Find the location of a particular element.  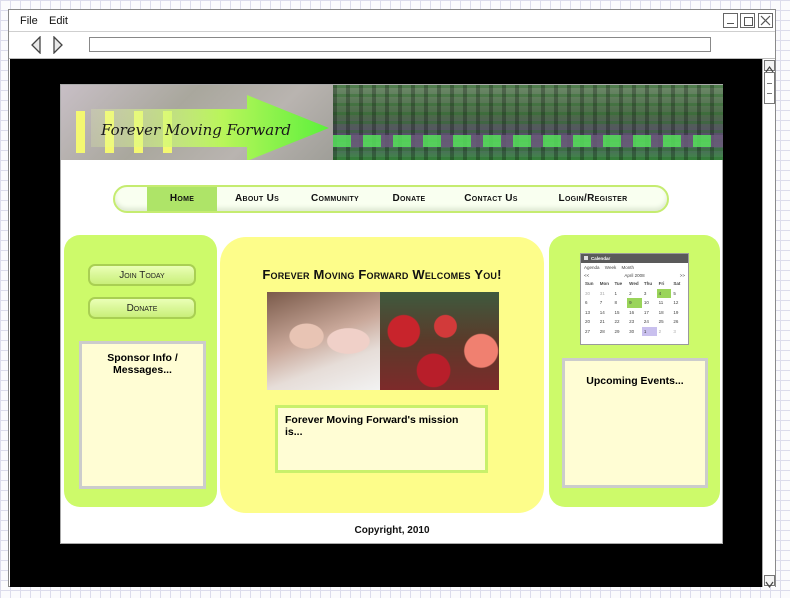

calendar-day: 7 is located at coordinates (605, 303).